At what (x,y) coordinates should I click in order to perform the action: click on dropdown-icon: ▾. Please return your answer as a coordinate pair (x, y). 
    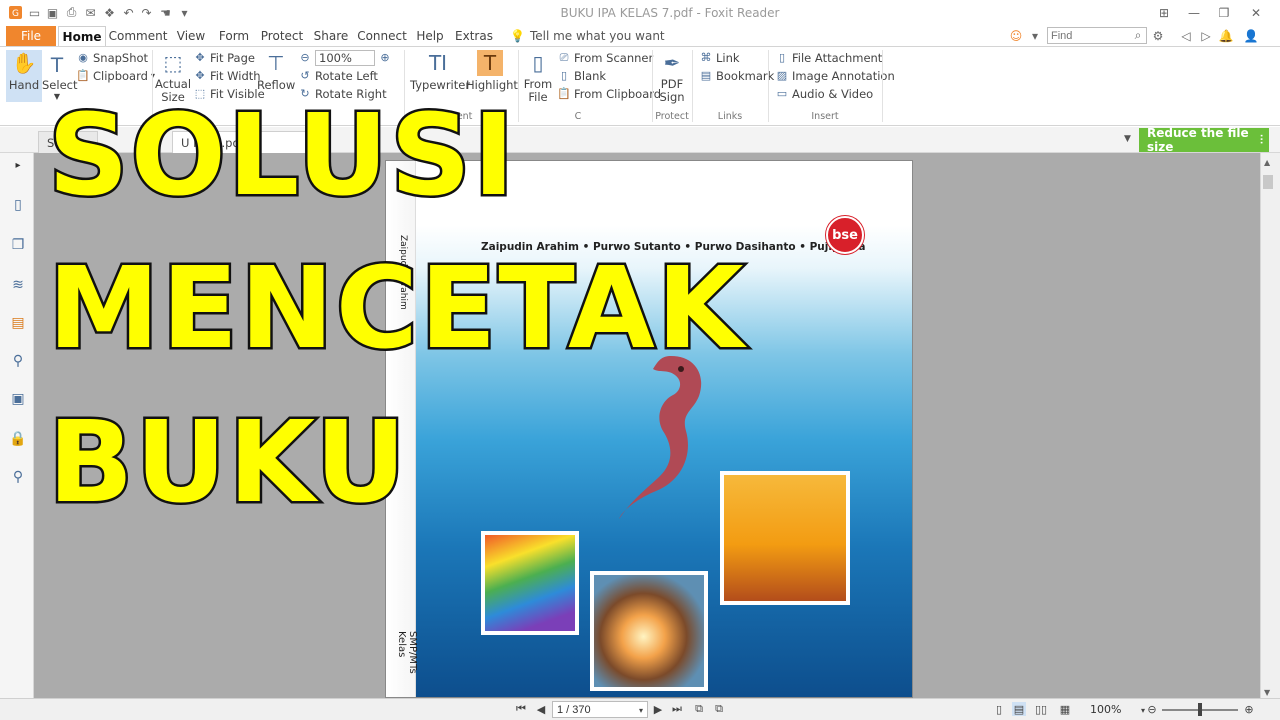
    Looking at the image, I should click on (1035, 35).